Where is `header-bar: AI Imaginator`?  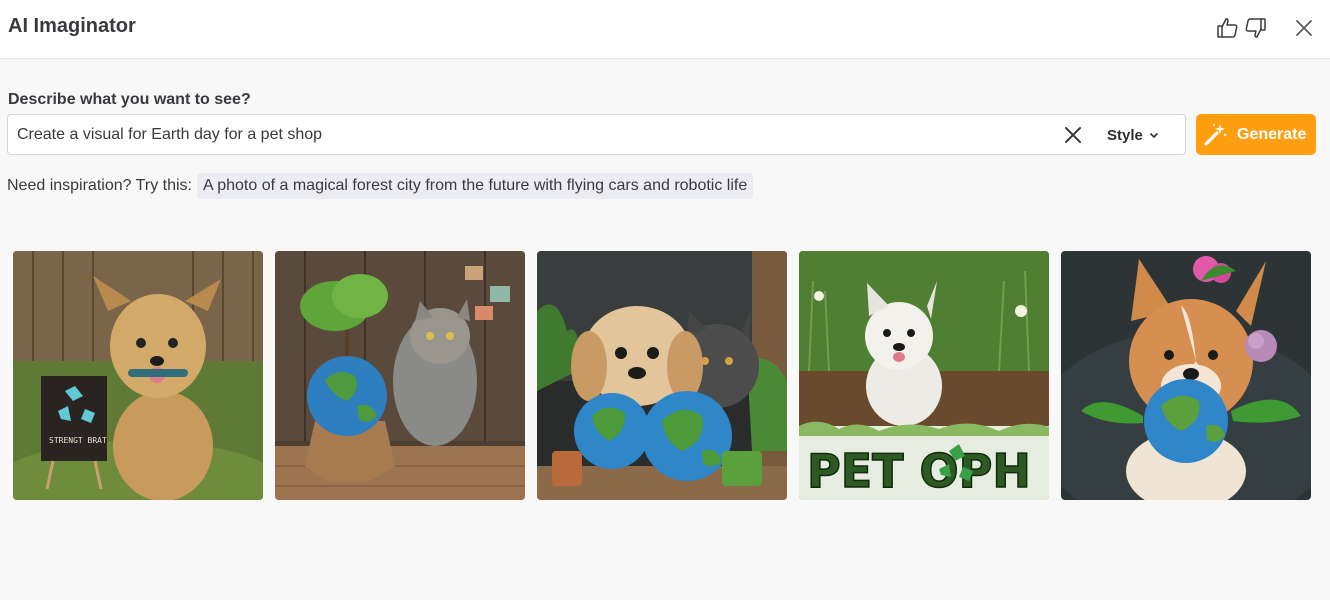 header-bar: AI Imaginator is located at coordinates (665, 29).